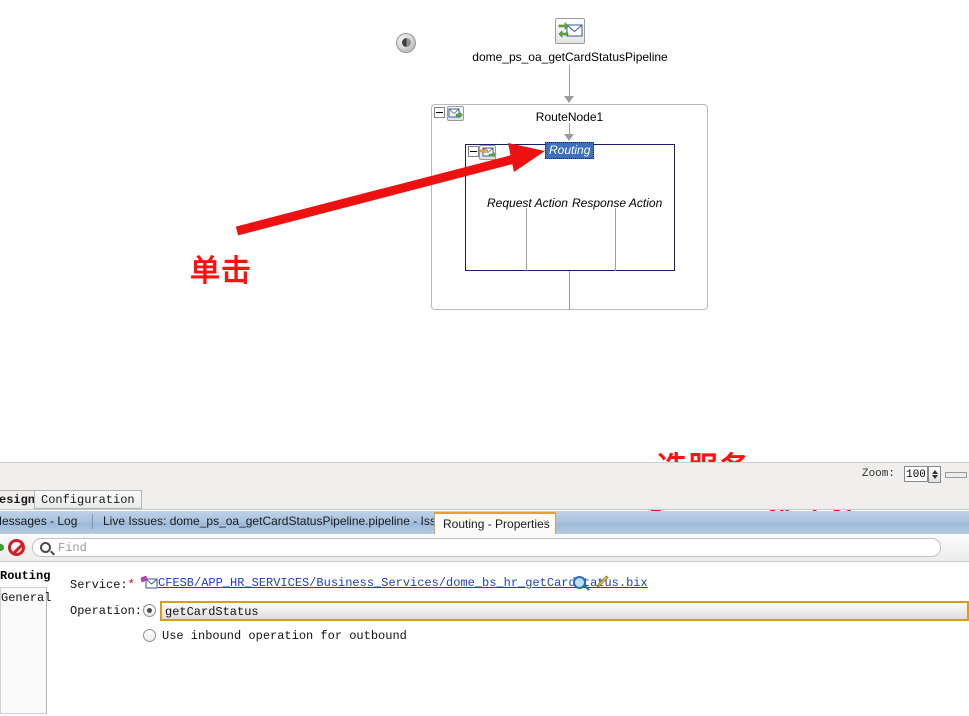  What do you see at coordinates (25, 650) in the screenshot?
I see `sidebar-item-general: General` at bounding box center [25, 650].